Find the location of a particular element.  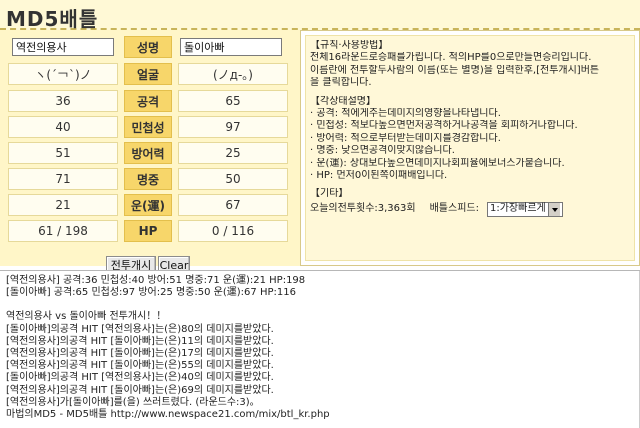

speed-label: 배틀스피드: is located at coordinates (454, 209).